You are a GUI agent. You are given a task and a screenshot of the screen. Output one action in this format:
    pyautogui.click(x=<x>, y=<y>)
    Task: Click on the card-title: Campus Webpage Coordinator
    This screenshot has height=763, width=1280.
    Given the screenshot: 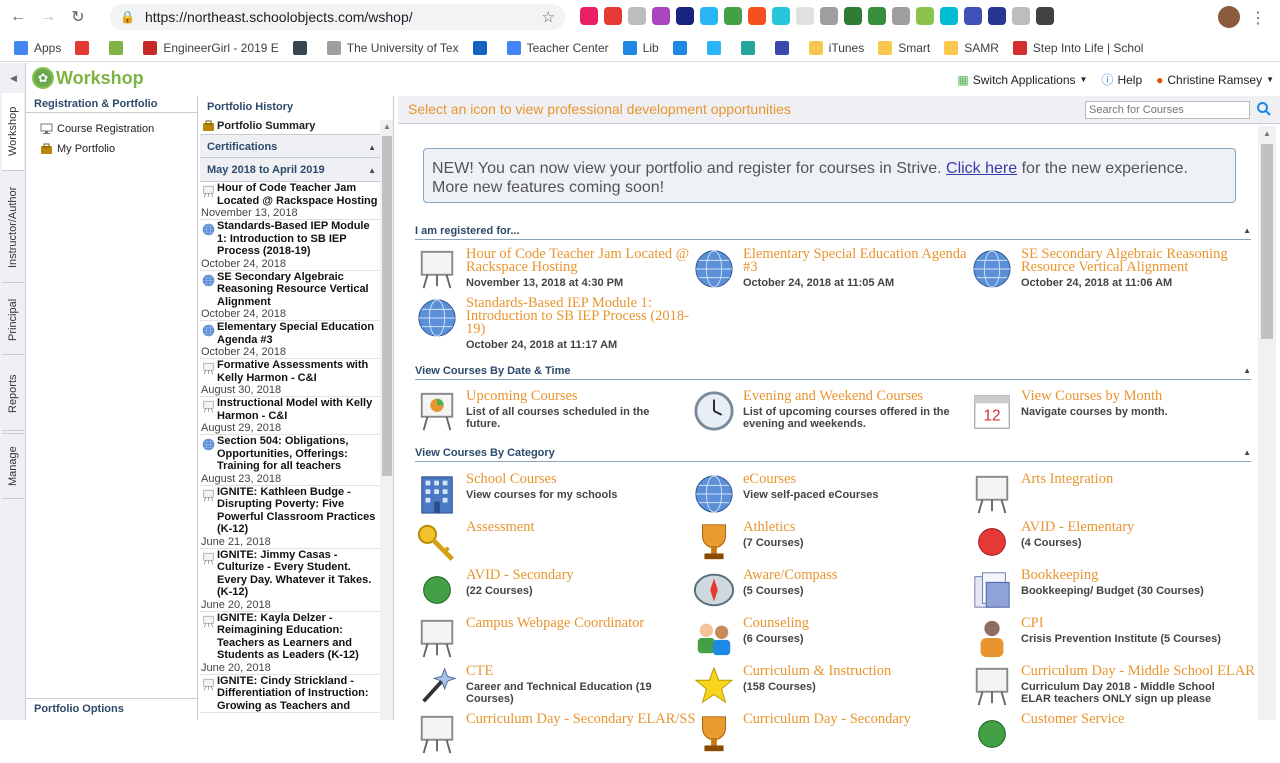 What is the action you would take?
    pyautogui.click(x=586, y=623)
    